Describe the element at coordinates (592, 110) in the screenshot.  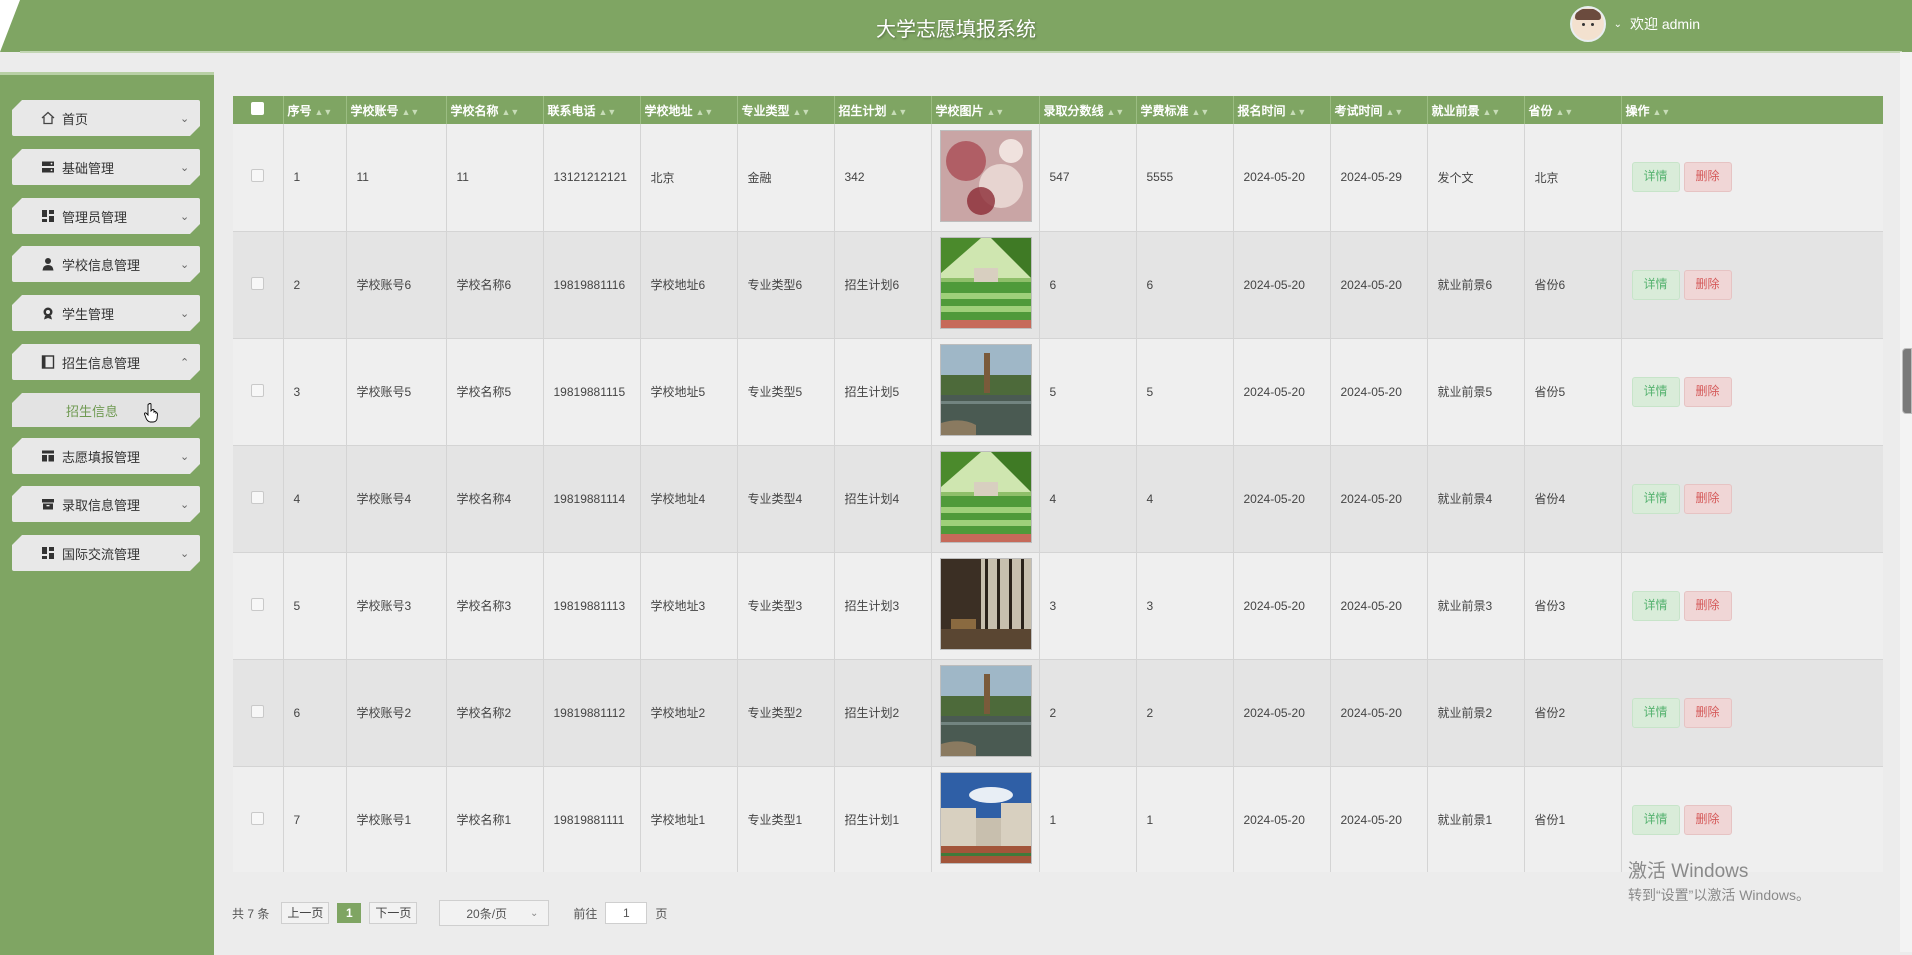
I see `column-header: 联系电话 ▲▼` at that location.